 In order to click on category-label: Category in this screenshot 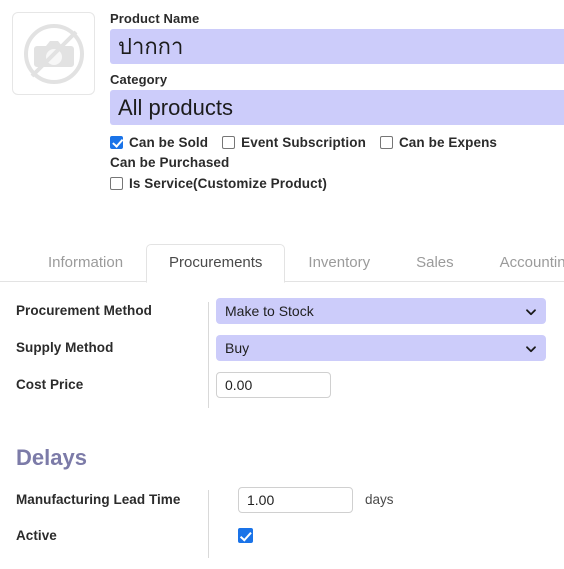, I will do `click(139, 79)`.